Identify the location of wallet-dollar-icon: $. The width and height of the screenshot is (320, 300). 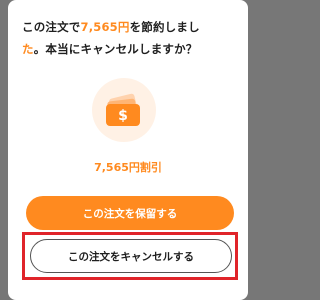
(123, 109).